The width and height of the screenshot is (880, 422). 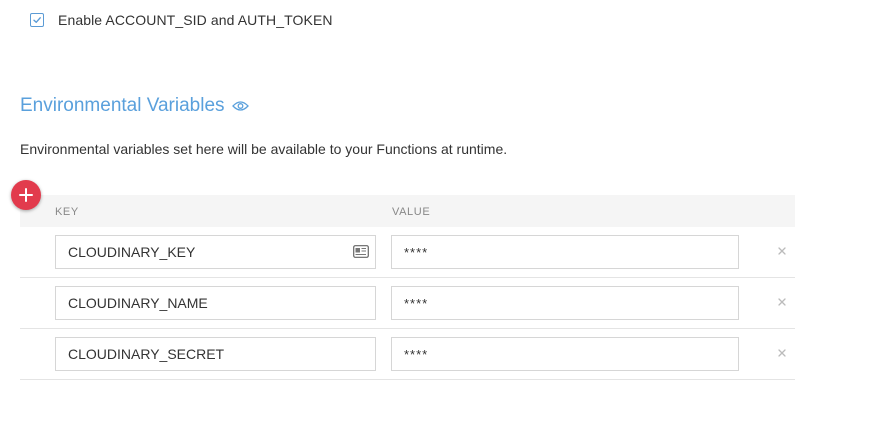 What do you see at coordinates (67, 212) in the screenshot?
I see `column-header-key: KEY` at bounding box center [67, 212].